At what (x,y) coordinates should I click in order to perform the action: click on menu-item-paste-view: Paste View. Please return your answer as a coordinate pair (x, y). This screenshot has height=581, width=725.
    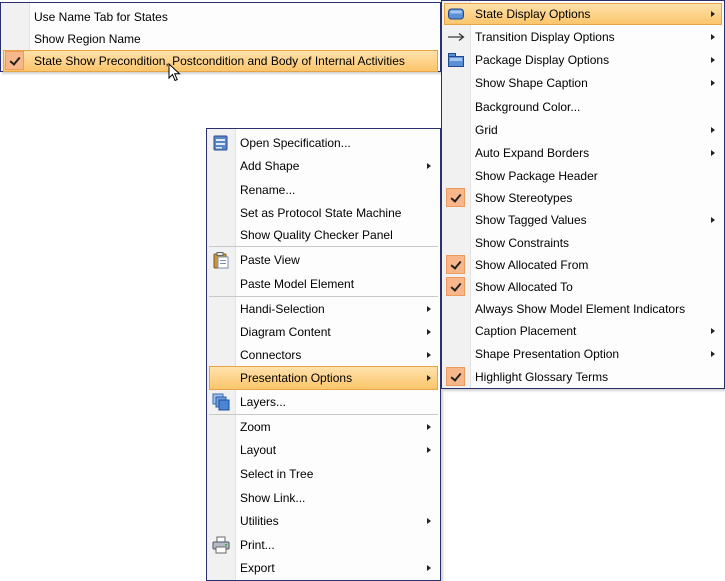
    Looking at the image, I should click on (323, 260).